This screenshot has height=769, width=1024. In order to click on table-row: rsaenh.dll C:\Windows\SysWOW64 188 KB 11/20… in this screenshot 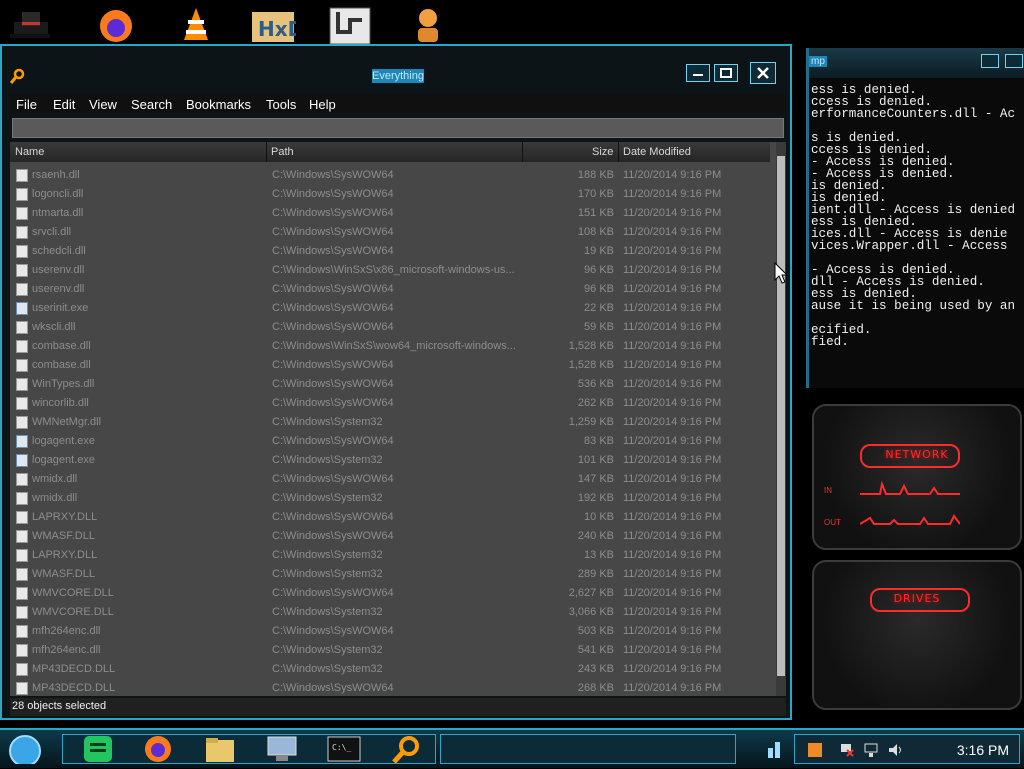, I will do `click(390, 175)`.